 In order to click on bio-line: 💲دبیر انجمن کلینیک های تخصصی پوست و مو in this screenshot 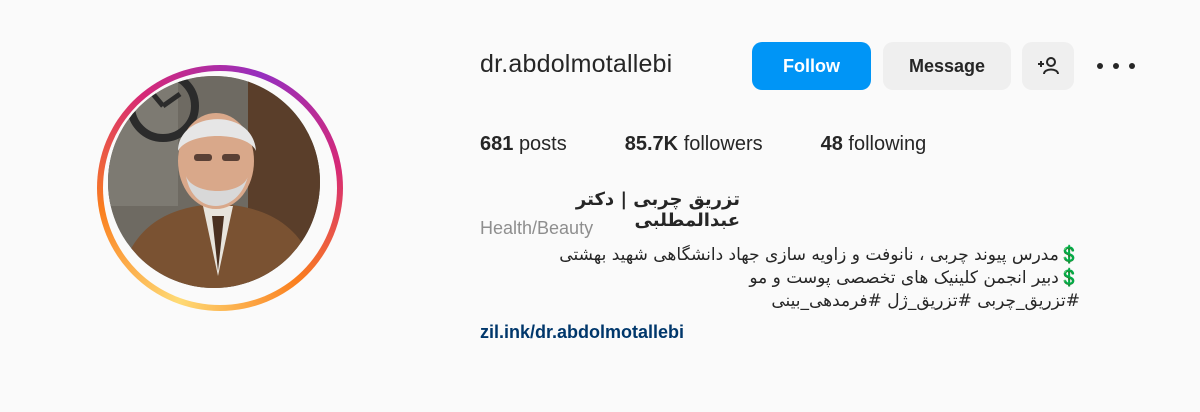, I will do `click(914, 278)`.